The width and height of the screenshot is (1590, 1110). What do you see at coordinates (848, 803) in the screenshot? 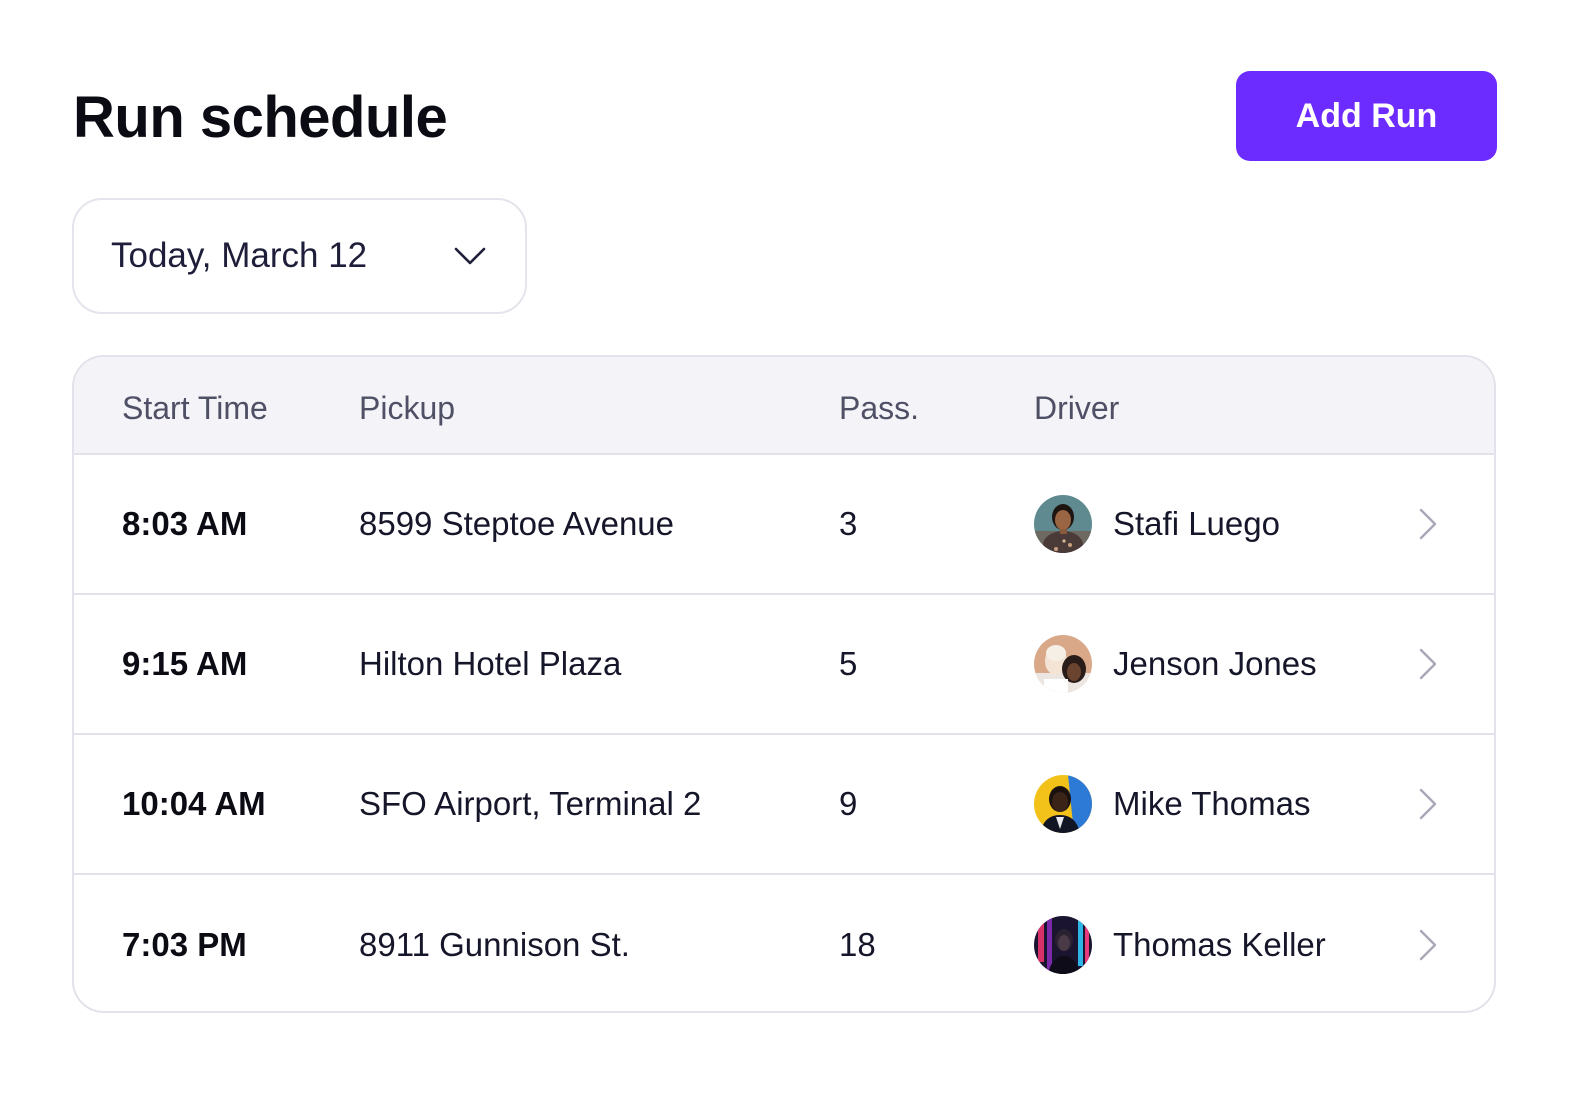
I see `passengers-cell: 9` at bounding box center [848, 803].